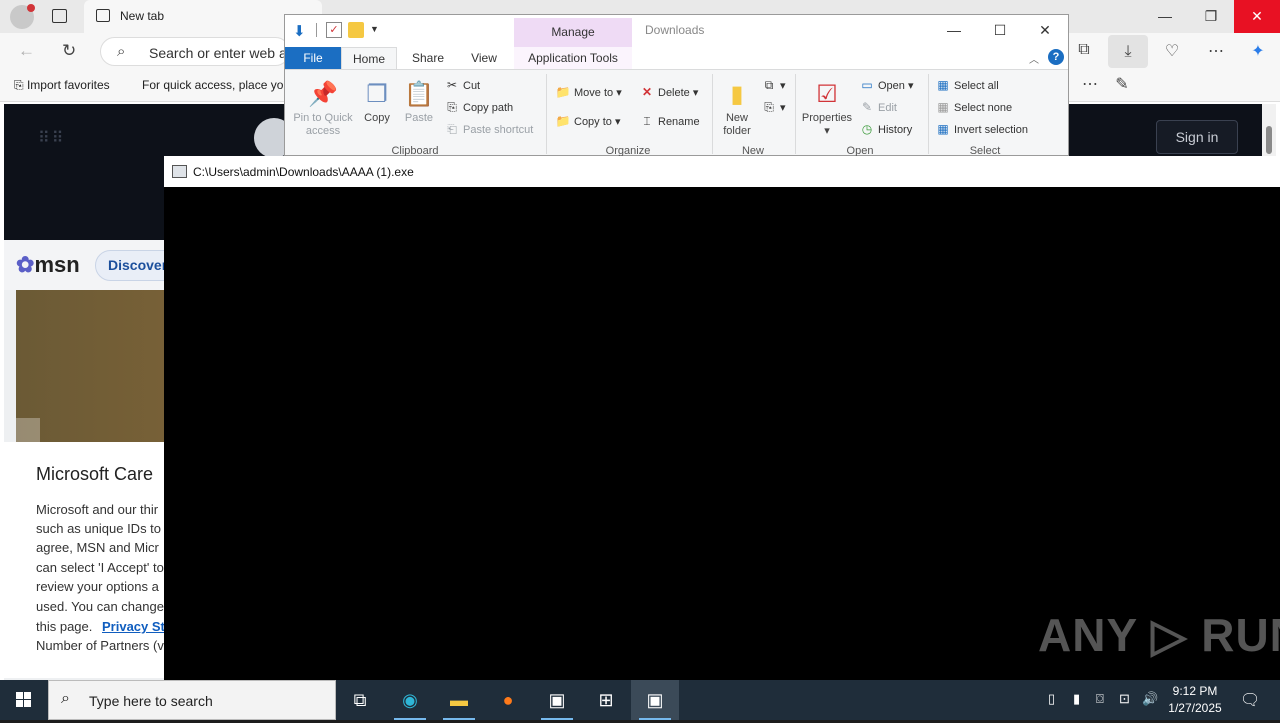  What do you see at coordinates (1211, 16) in the screenshot?
I see `restore-button: ❐` at bounding box center [1211, 16].